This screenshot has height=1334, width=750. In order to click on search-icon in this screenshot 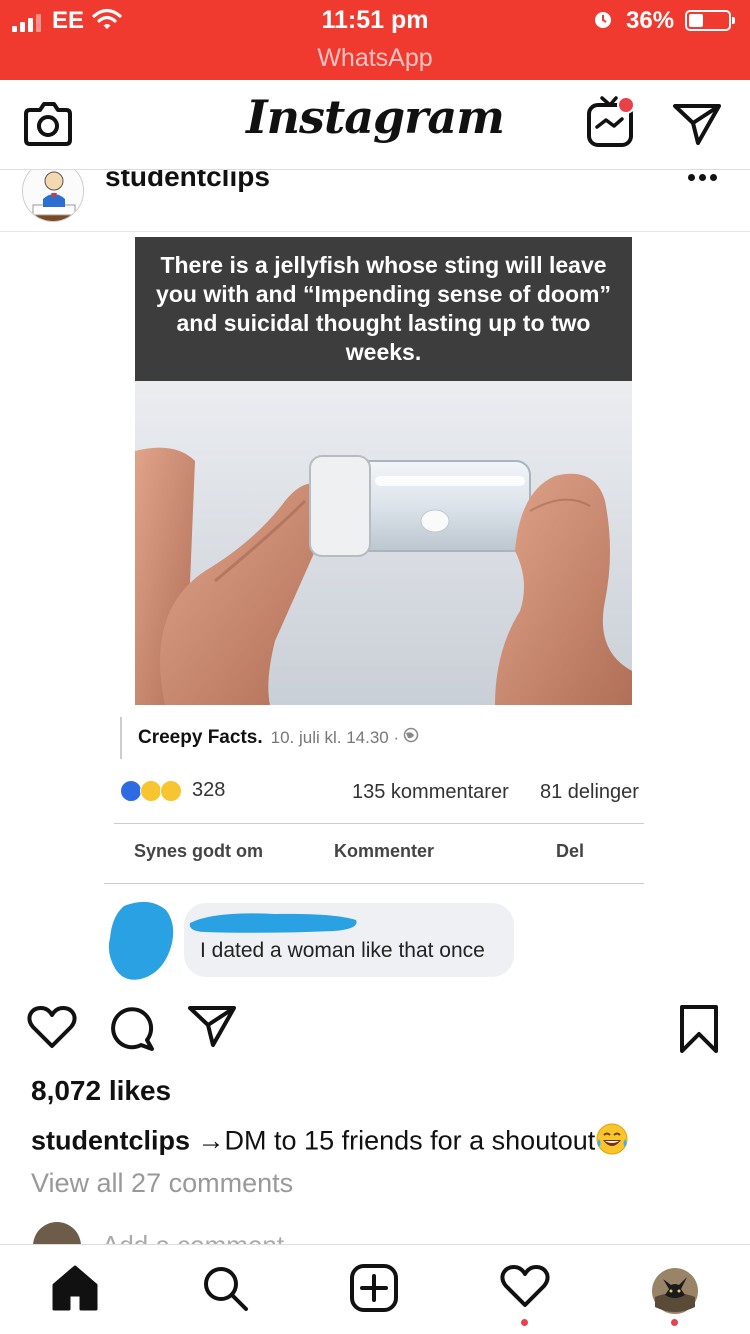, I will do `click(225, 1290)`.